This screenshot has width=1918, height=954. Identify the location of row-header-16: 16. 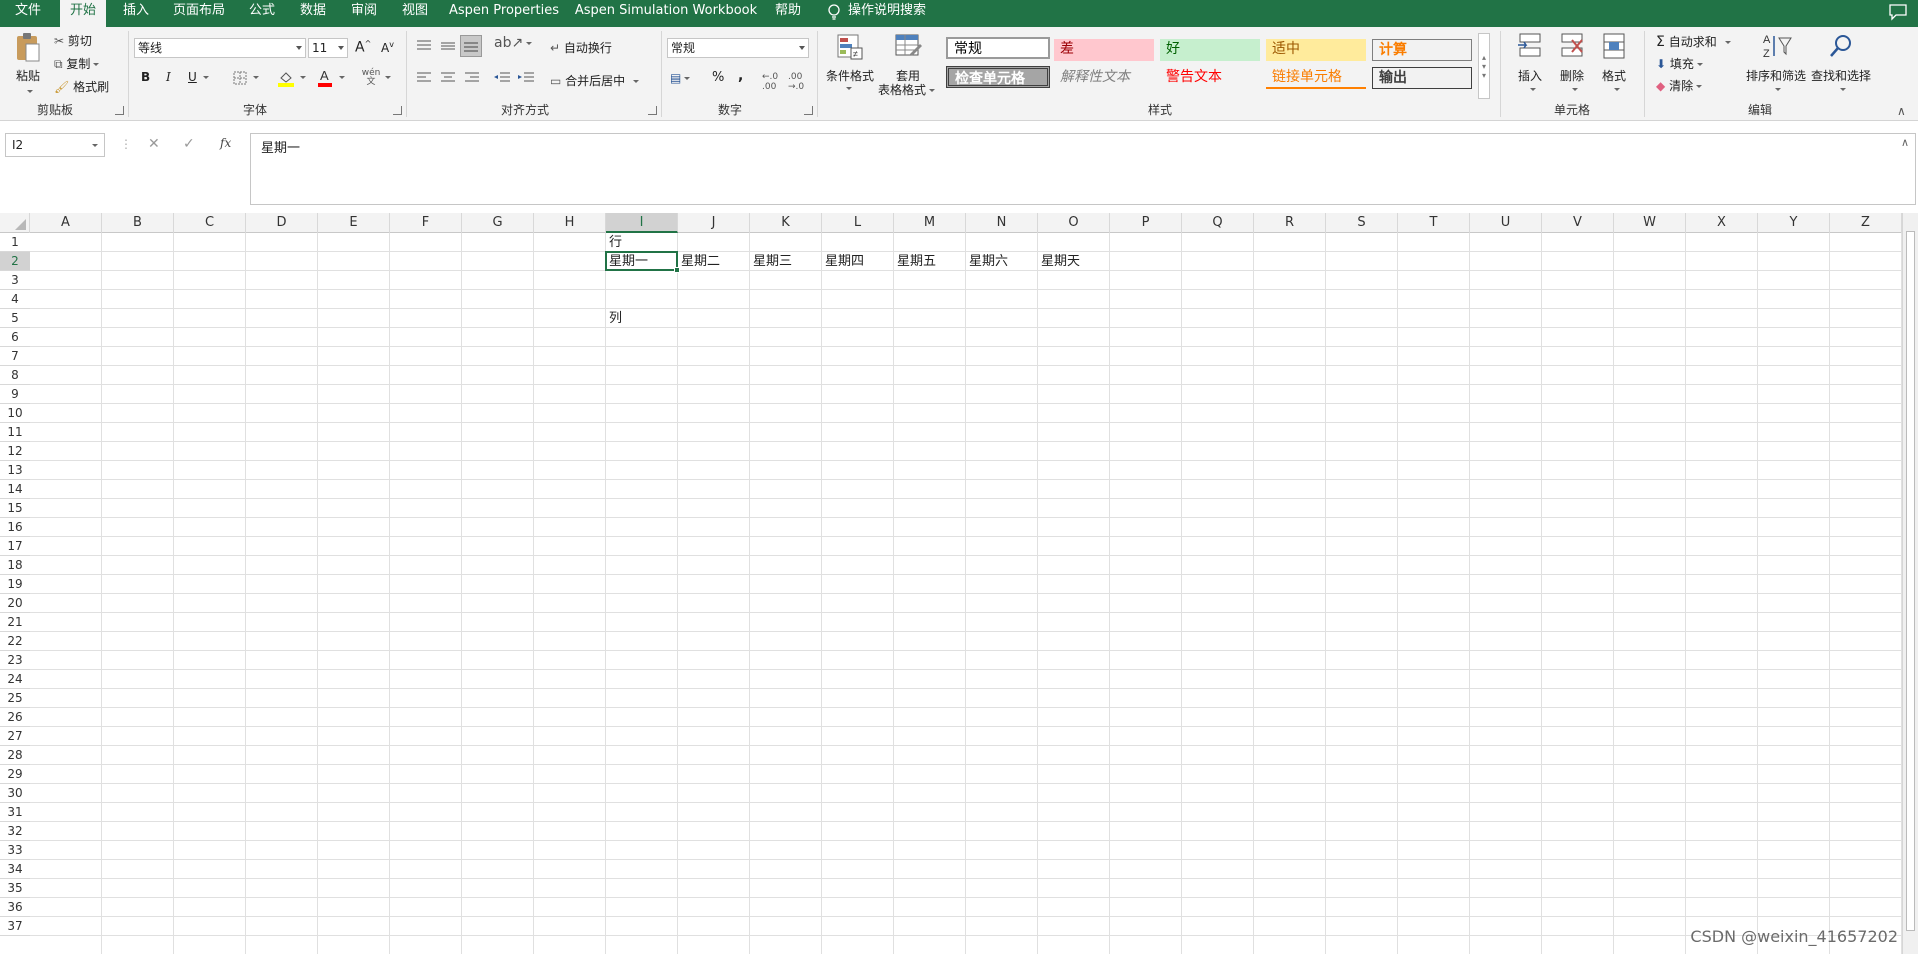
(15, 527).